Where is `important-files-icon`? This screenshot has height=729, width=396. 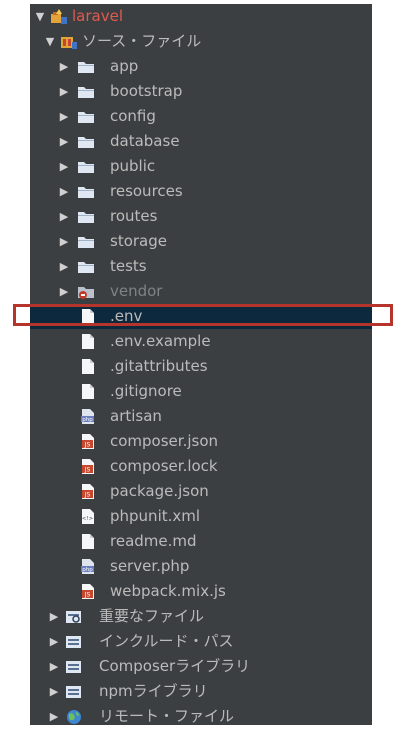
important-files-icon is located at coordinates (73, 617).